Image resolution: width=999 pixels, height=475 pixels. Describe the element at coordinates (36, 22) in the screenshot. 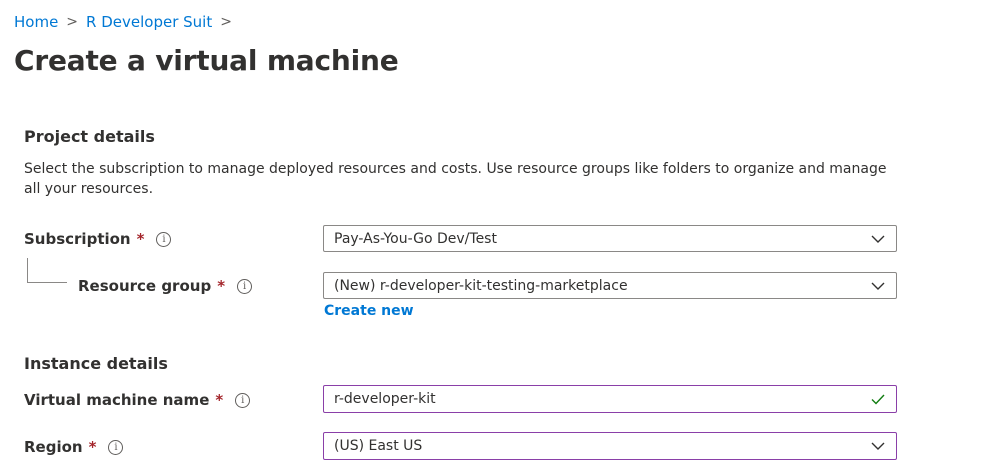

I see `breadcrumb-home-link: Home` at that location.